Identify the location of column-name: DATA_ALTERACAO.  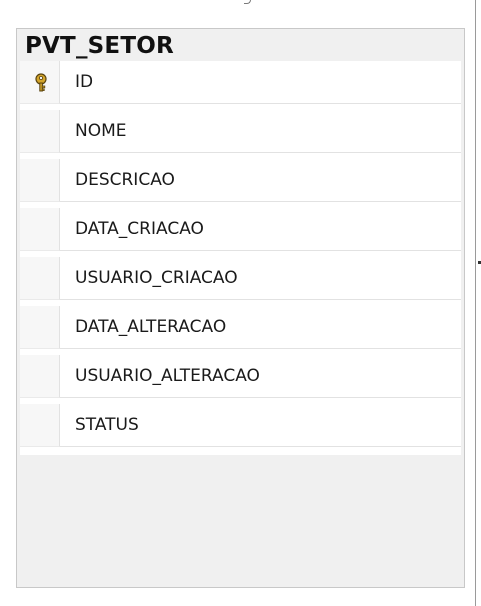
(260, 327).